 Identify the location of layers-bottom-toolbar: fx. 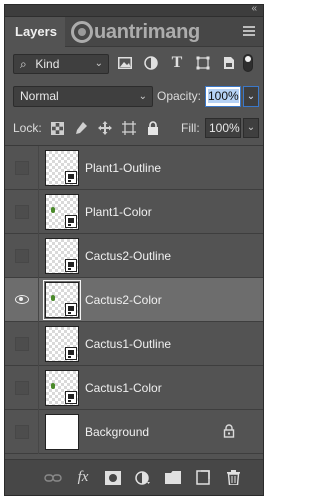
(134, 477).